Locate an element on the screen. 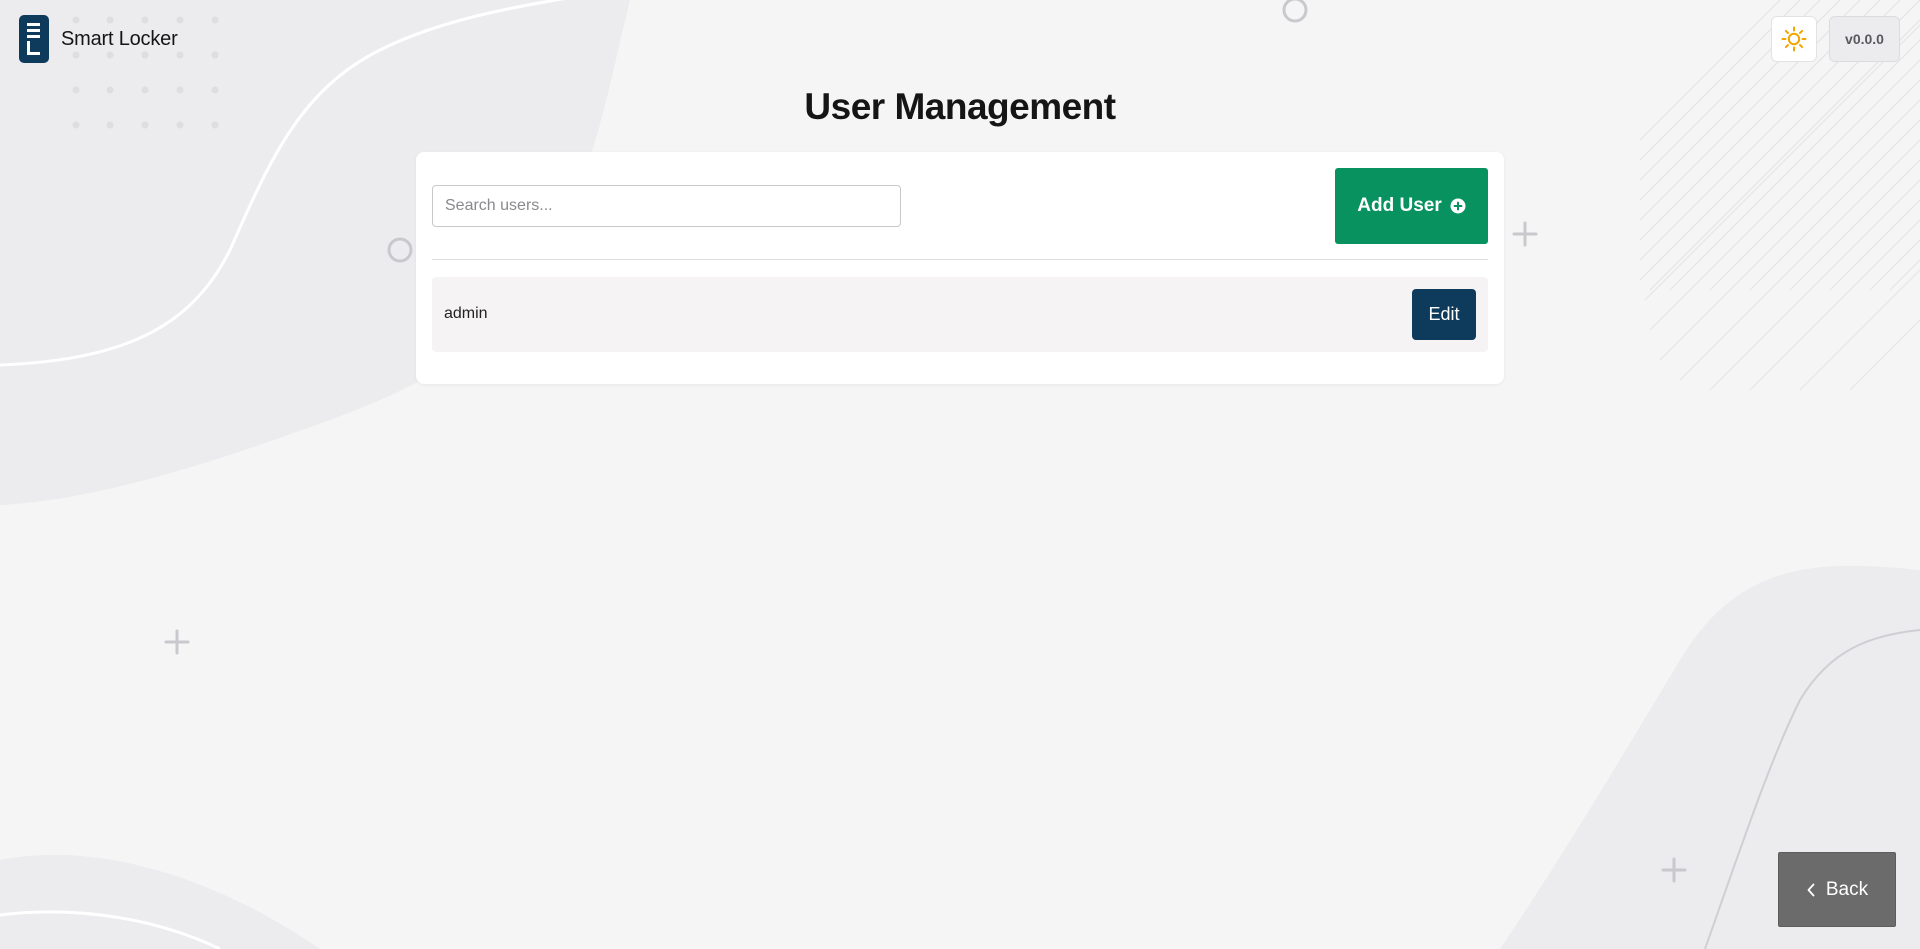 Image resolution: width=1920 pixels, height=949 pixels. app-name: Smart Locker is located at coordinates (119, 38).